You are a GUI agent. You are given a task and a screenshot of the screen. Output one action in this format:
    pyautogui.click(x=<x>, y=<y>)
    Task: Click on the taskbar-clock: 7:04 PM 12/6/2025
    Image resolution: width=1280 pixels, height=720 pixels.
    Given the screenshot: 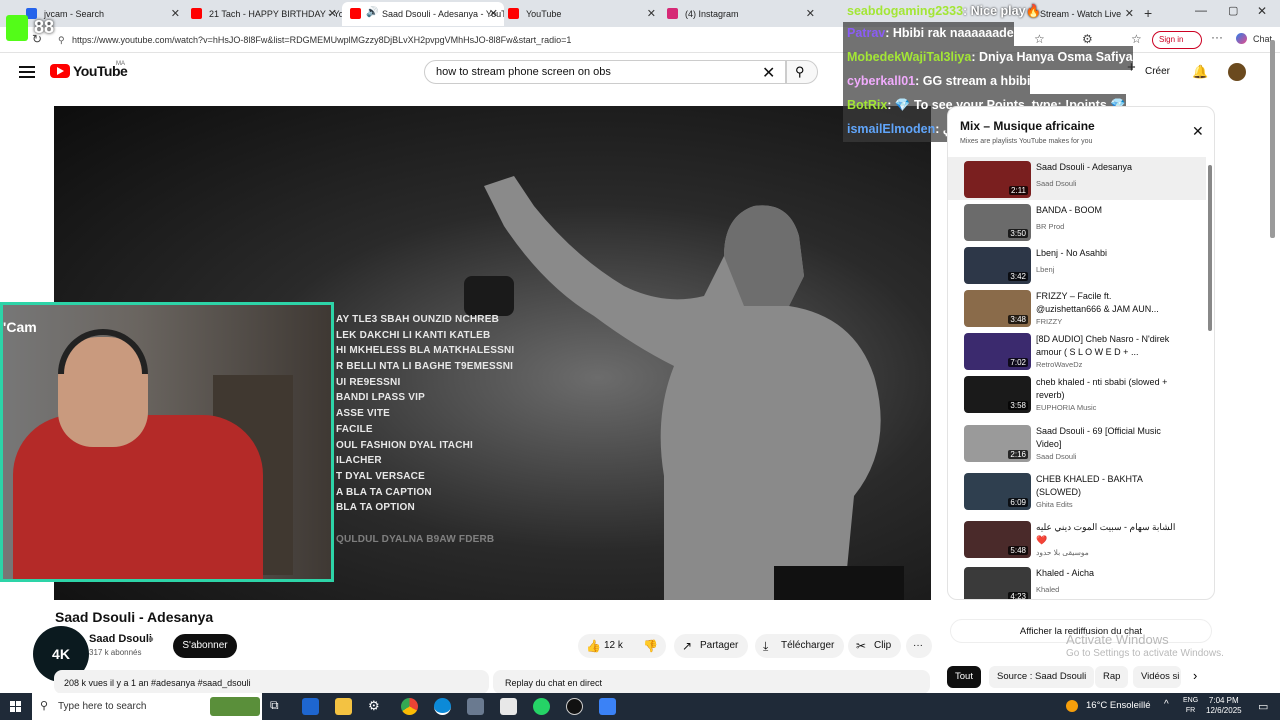 What is the action you would take?
    pyautogui.click(x=1224, y=706)
    